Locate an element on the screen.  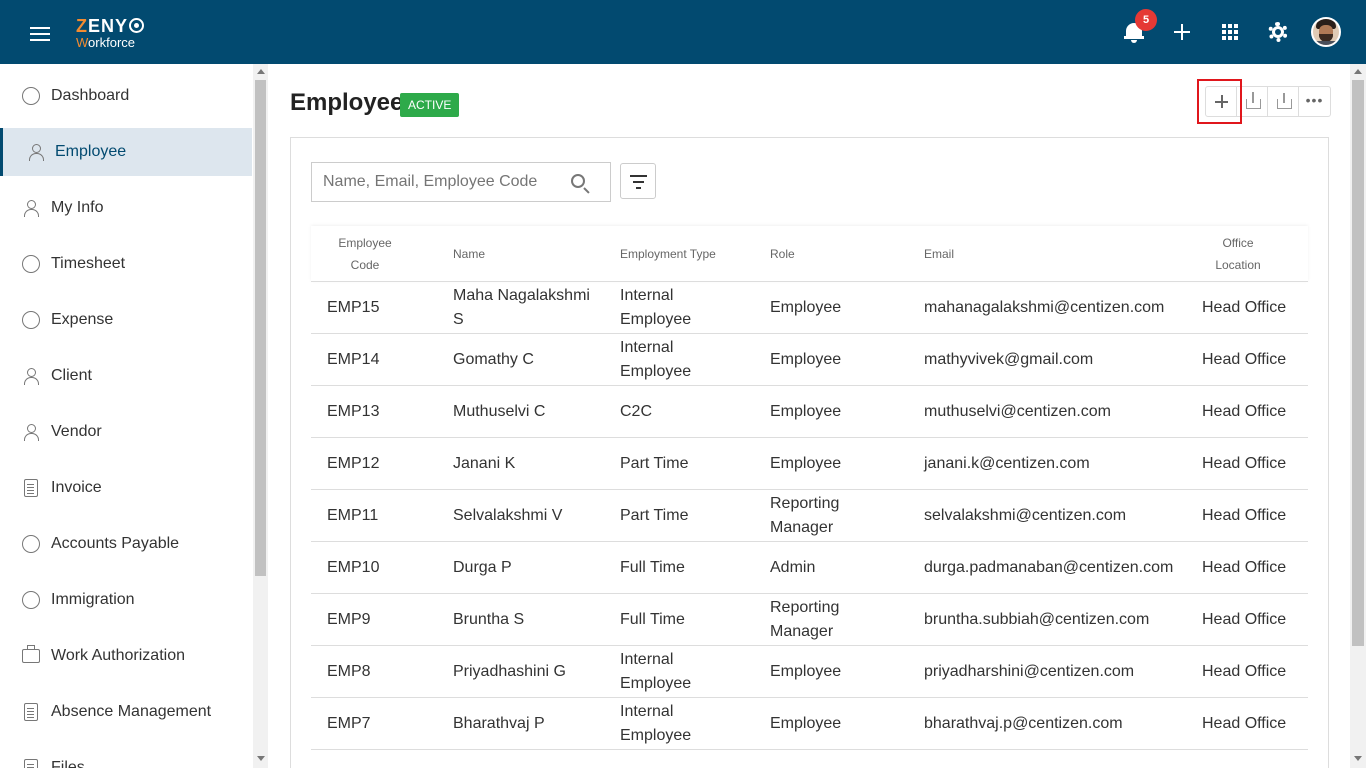
cell-type: Part Time is located at coordinates (654, 463).